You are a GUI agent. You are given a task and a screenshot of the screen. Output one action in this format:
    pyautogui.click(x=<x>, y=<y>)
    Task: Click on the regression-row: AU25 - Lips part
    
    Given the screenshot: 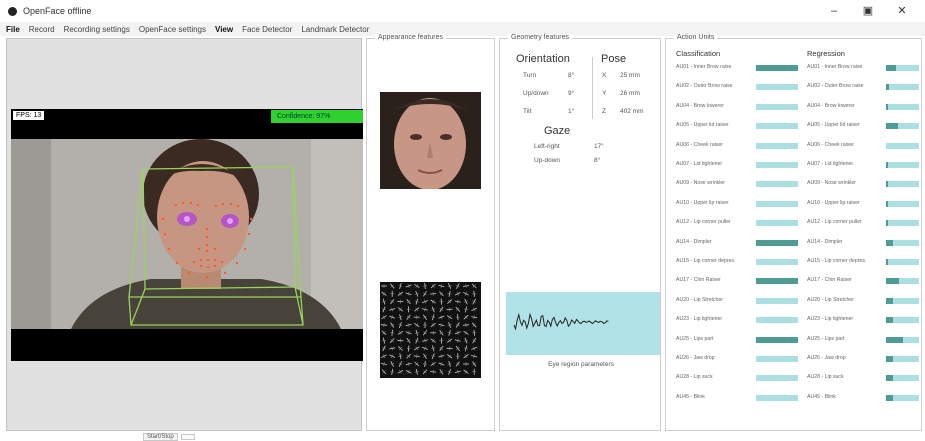 What is the action you would take?
    pyautogui.click(x=863, y=340)
    